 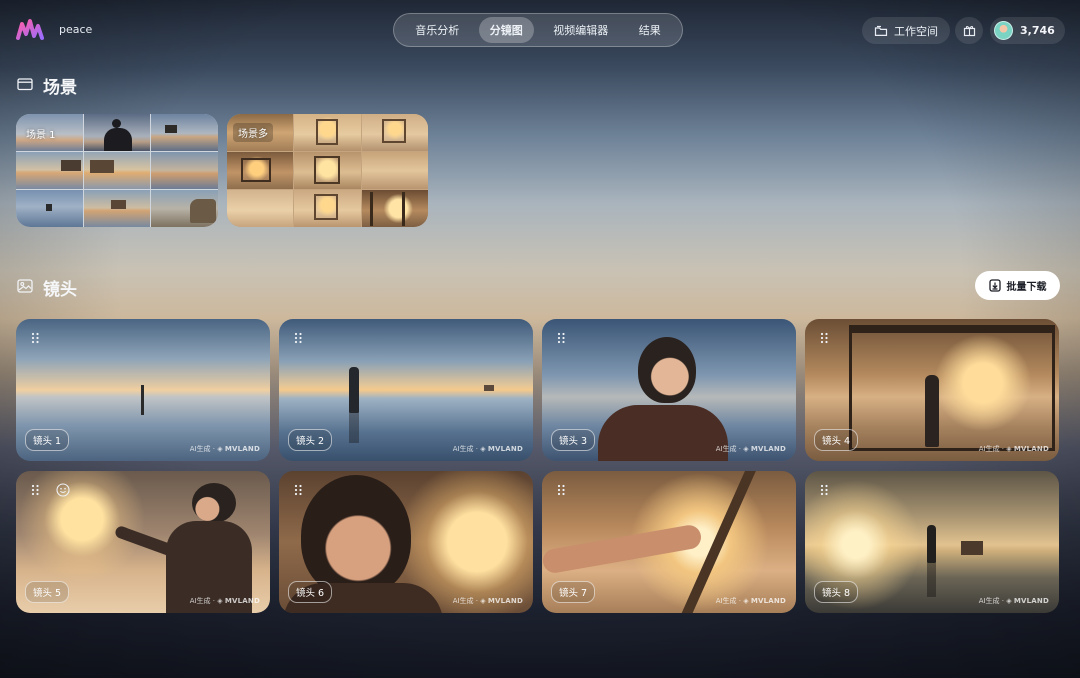 I want to click on shot-label: 镜头 1, so click(x=47, y=440).